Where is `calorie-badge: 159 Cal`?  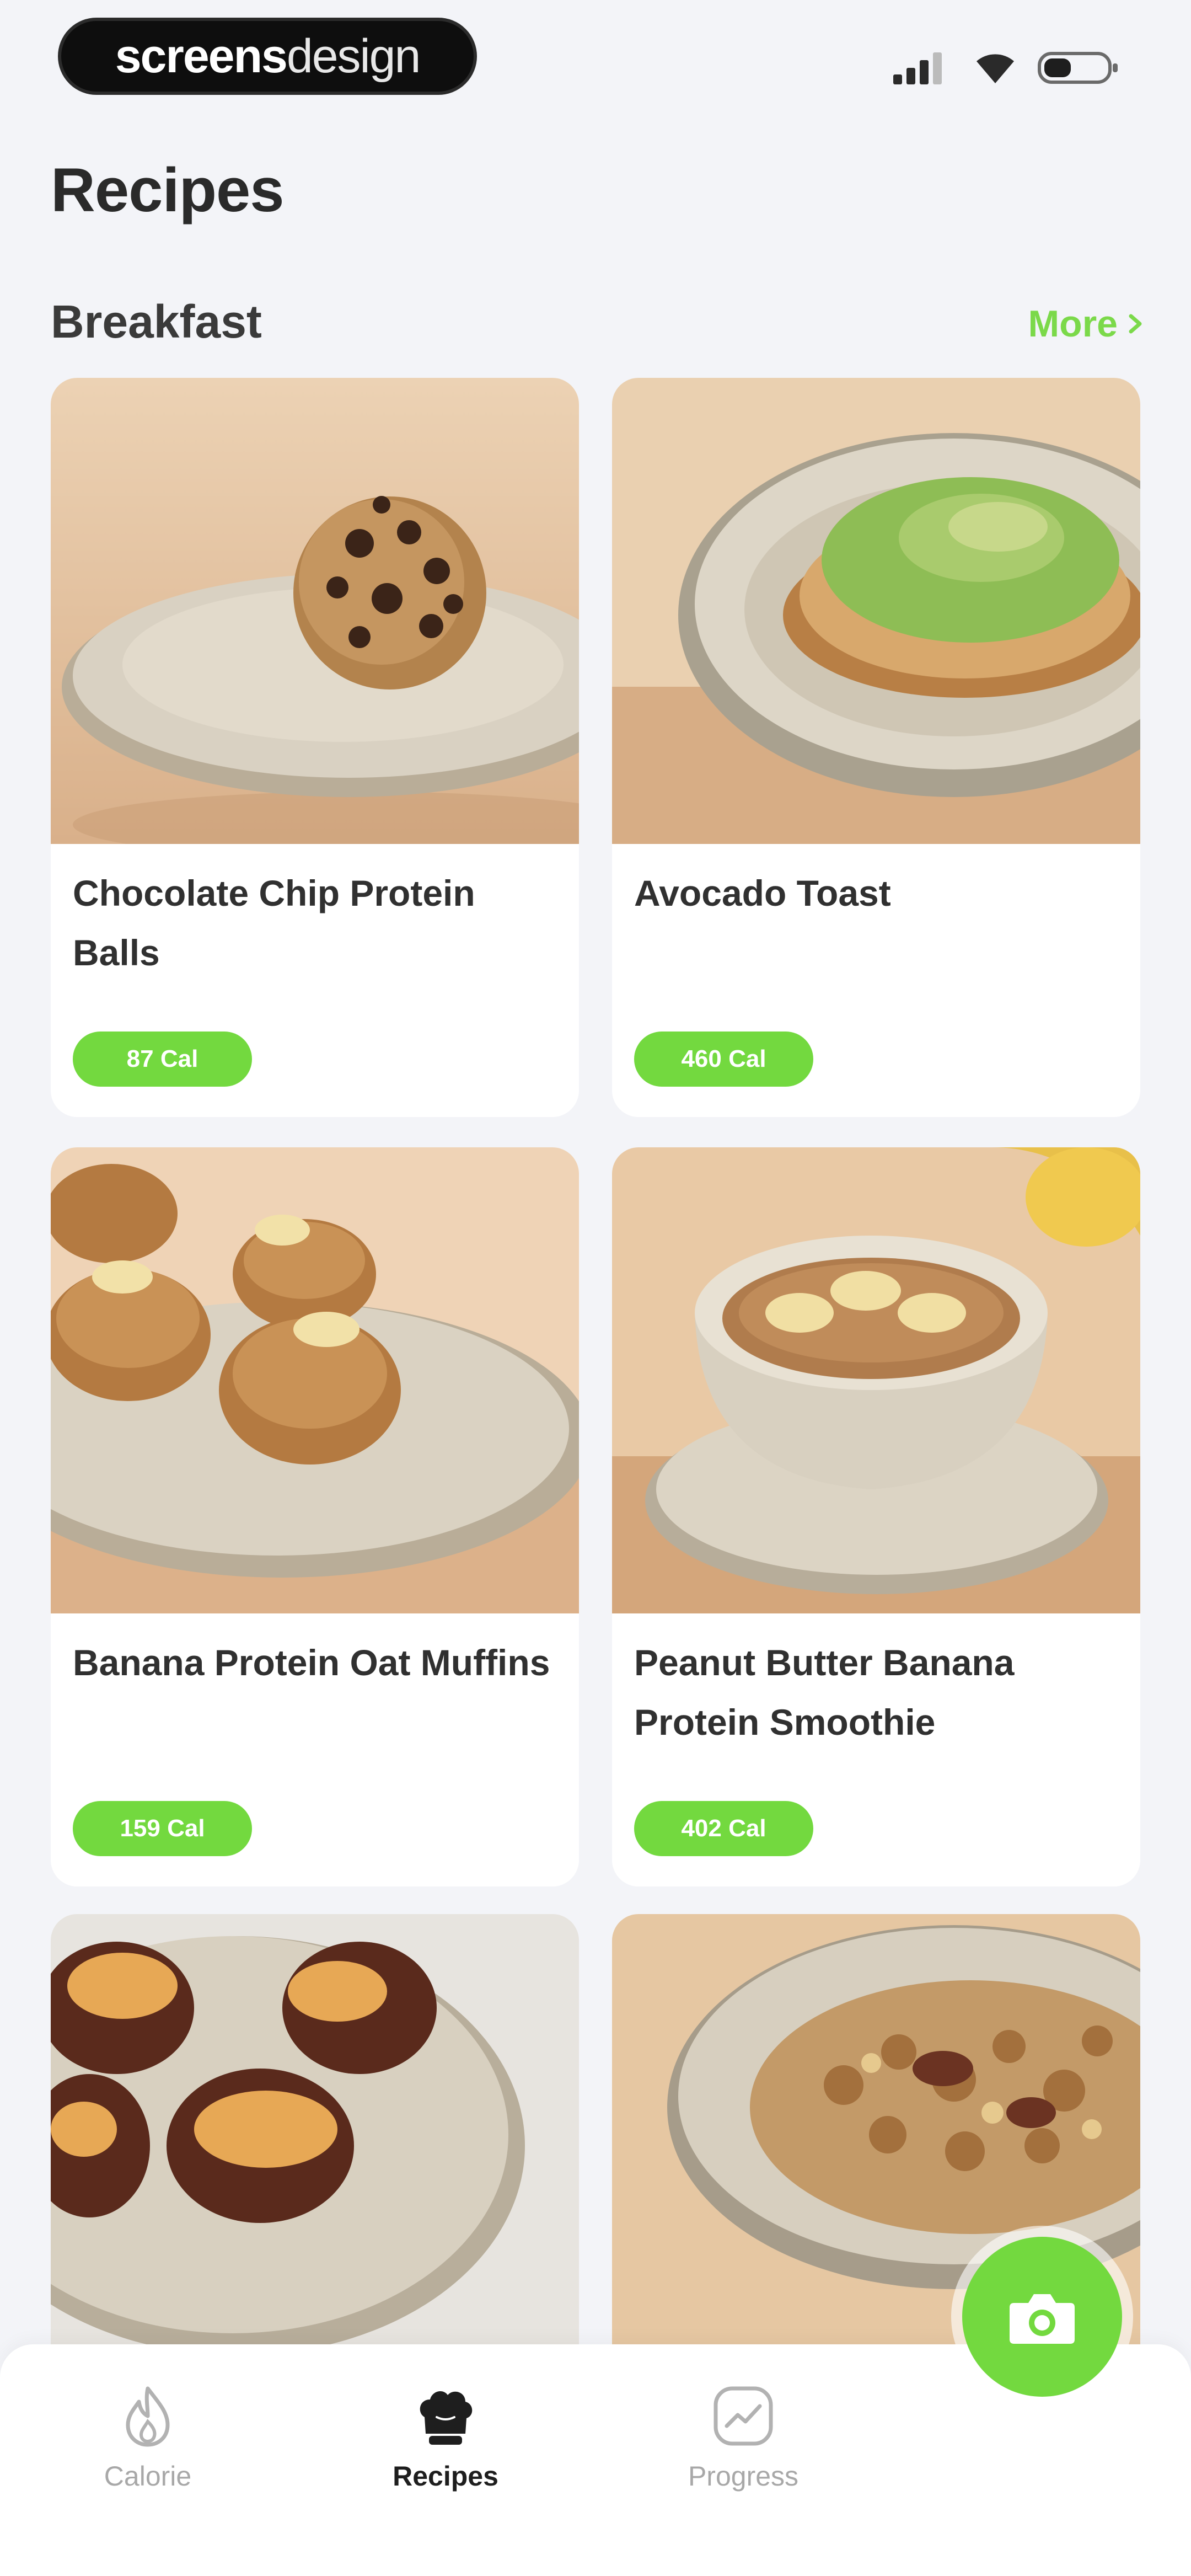 calorie-badge: 159 Cal is located at coordinates (163, 1828).